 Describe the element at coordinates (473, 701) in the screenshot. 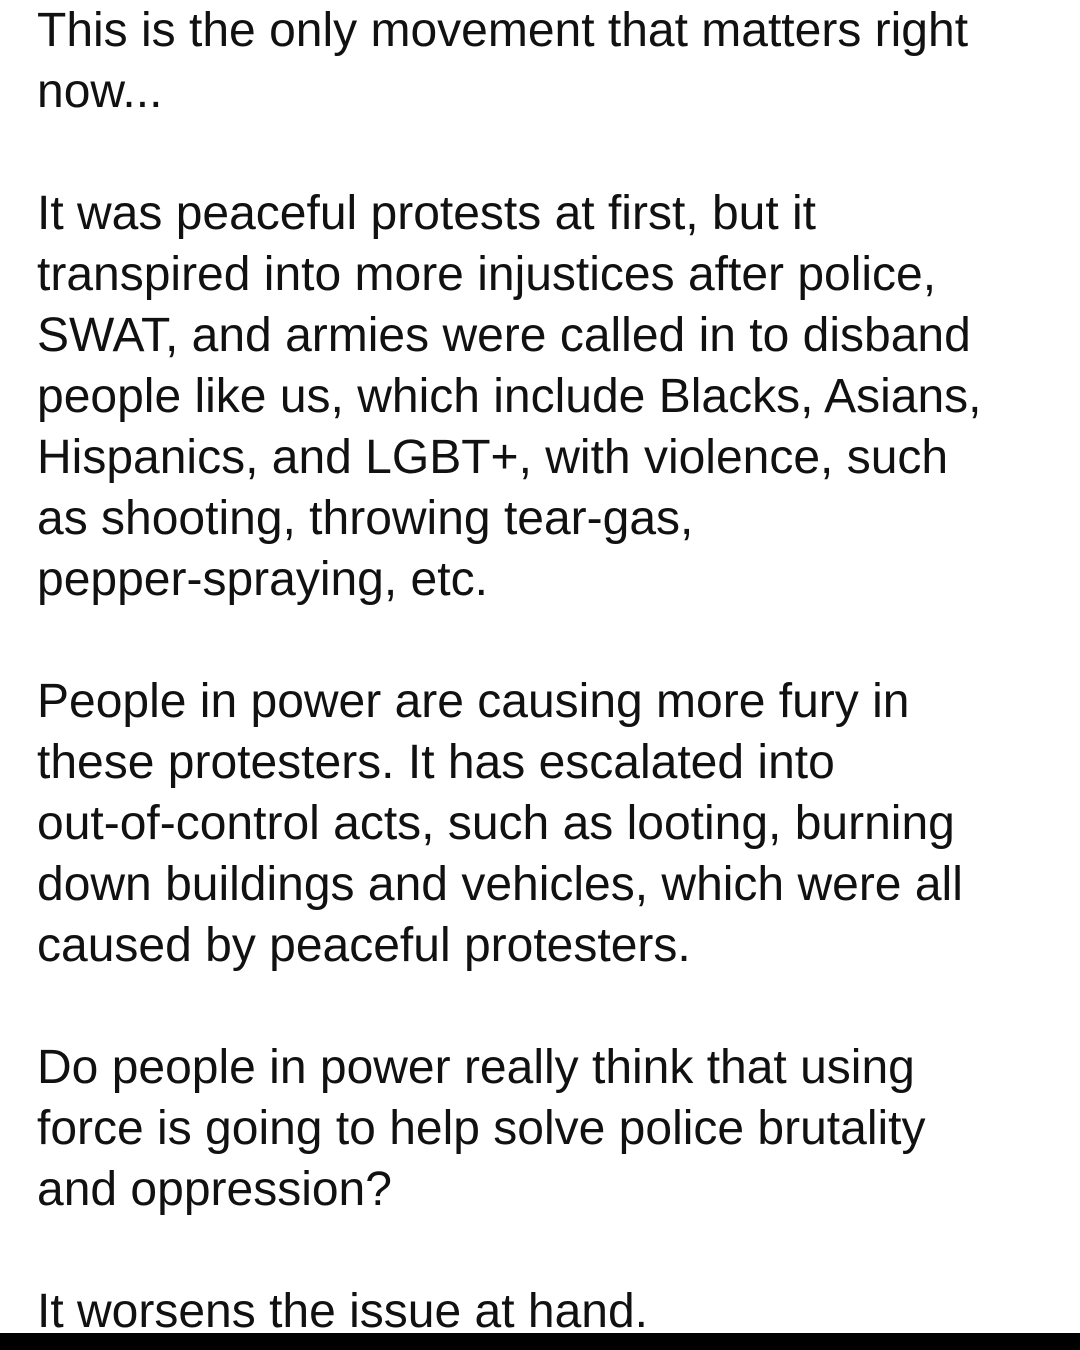

I see `text-line: People in power are causing more fury in` at that location.